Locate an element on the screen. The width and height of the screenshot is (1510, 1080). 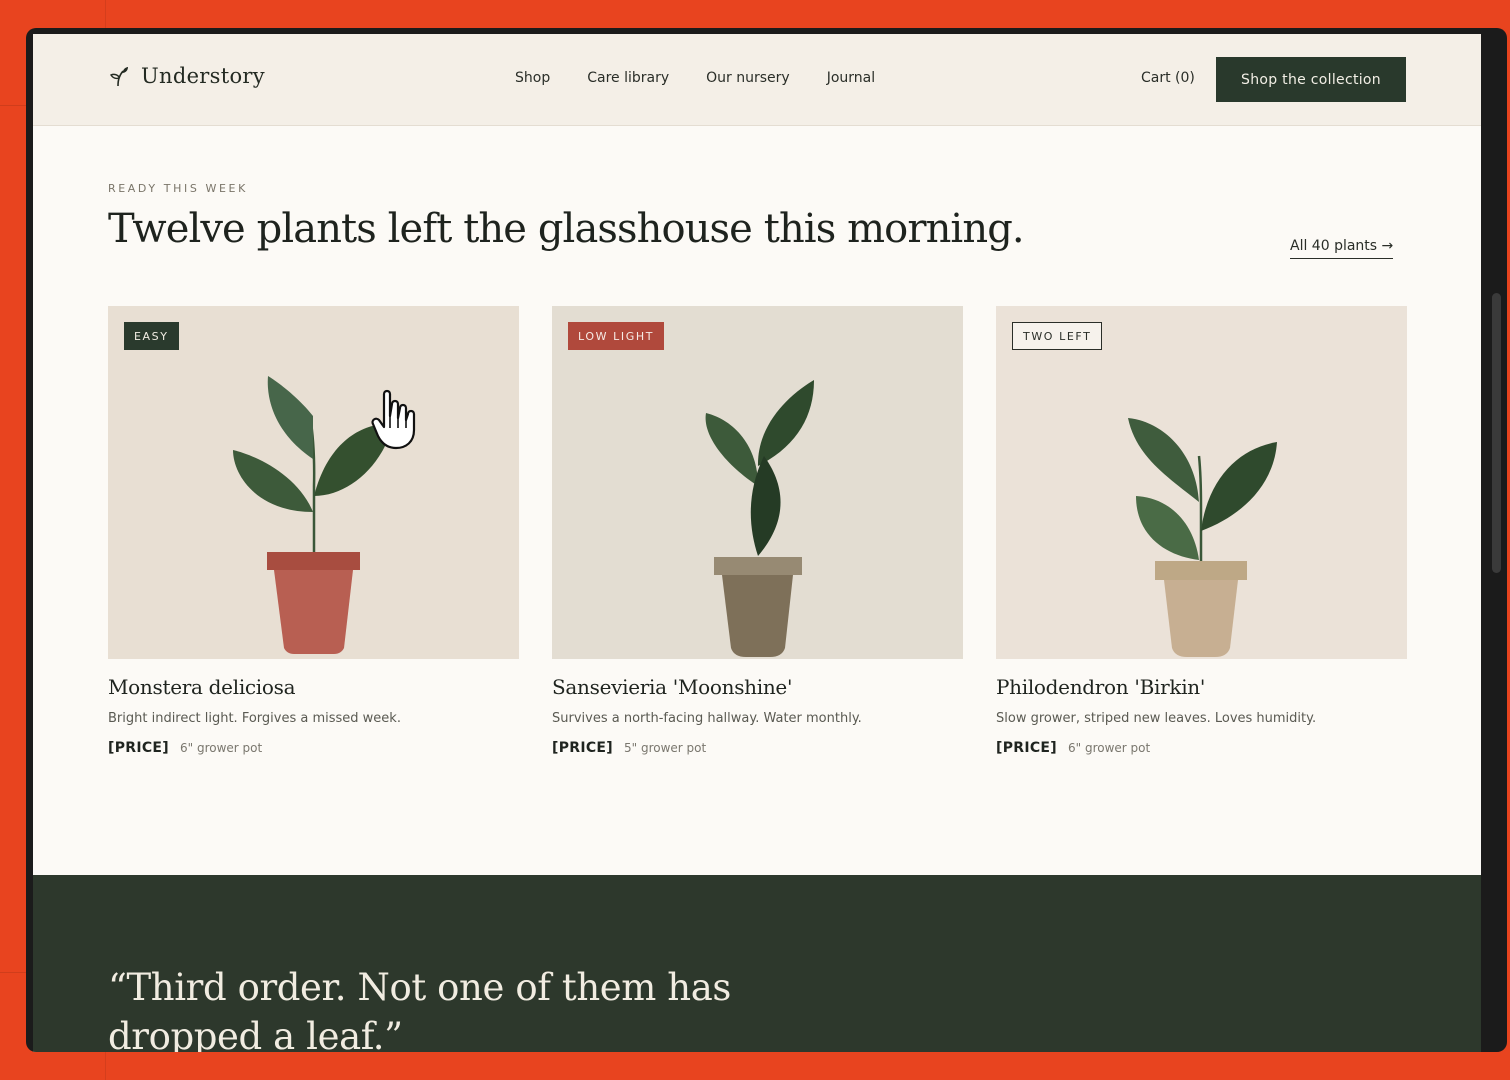
product-name: Philodendron 'Birkin' is located at coordinates (1201, 687).